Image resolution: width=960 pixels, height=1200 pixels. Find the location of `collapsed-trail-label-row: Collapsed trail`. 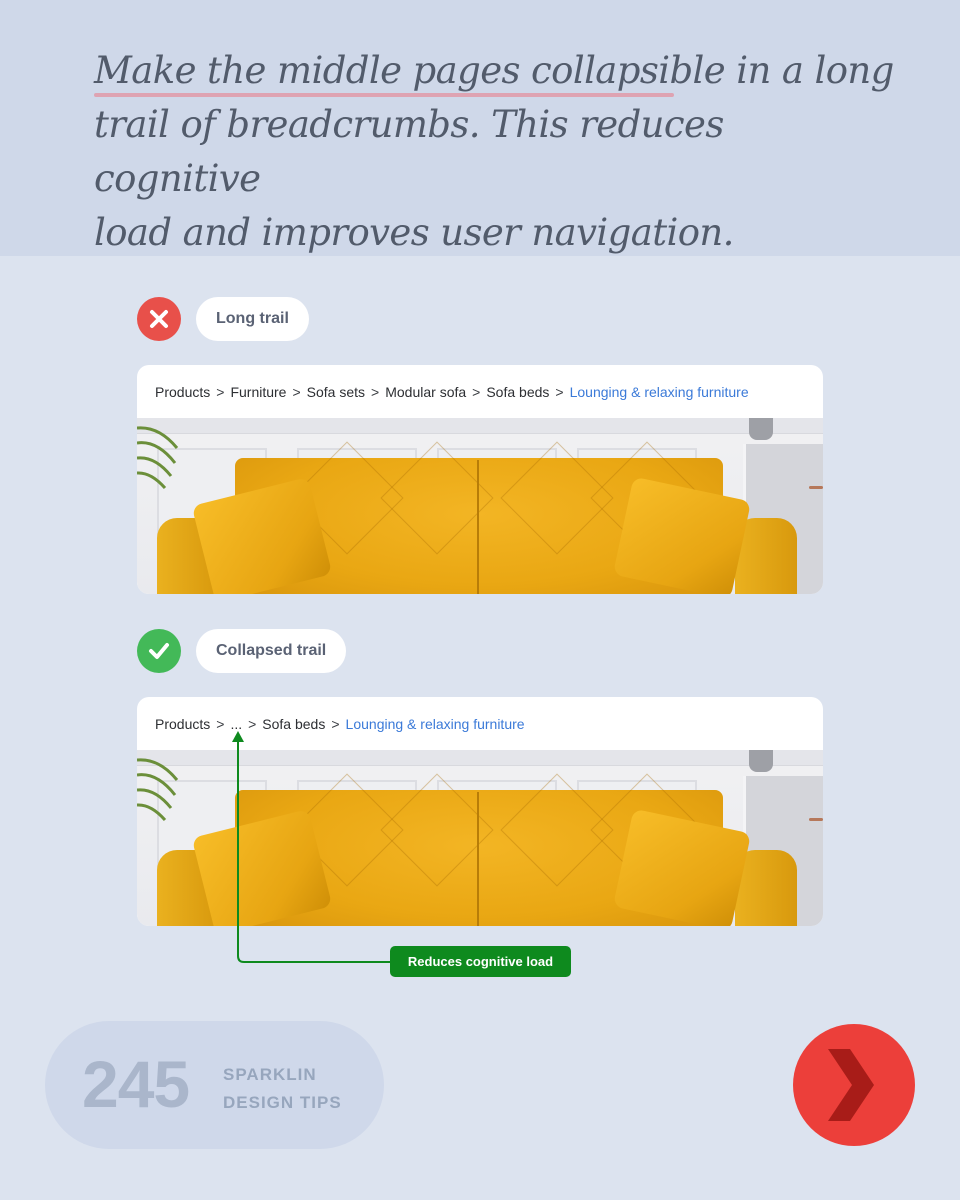

collapsed-trail-label-row: Collapsed trail is located at coordinates (242, 651).